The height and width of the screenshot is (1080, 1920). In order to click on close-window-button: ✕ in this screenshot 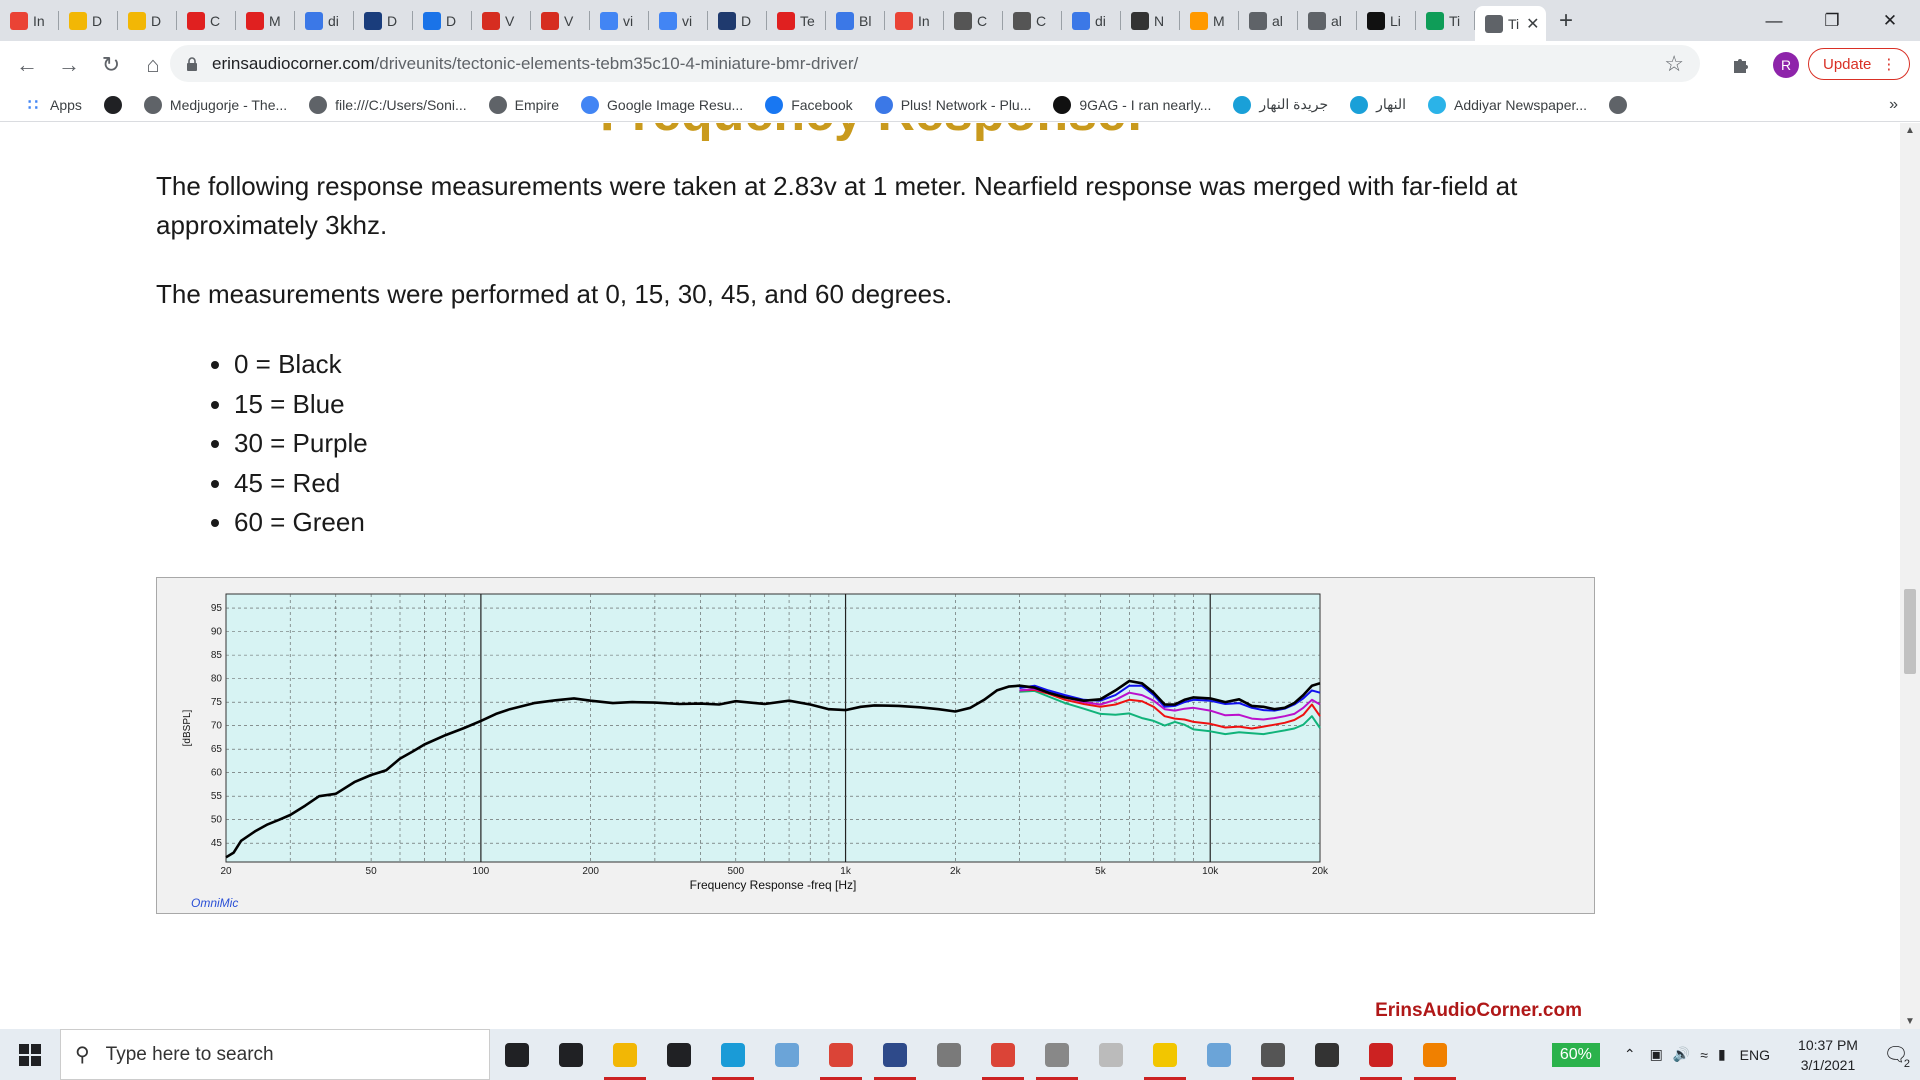, I will do `click(1890, 20)`.